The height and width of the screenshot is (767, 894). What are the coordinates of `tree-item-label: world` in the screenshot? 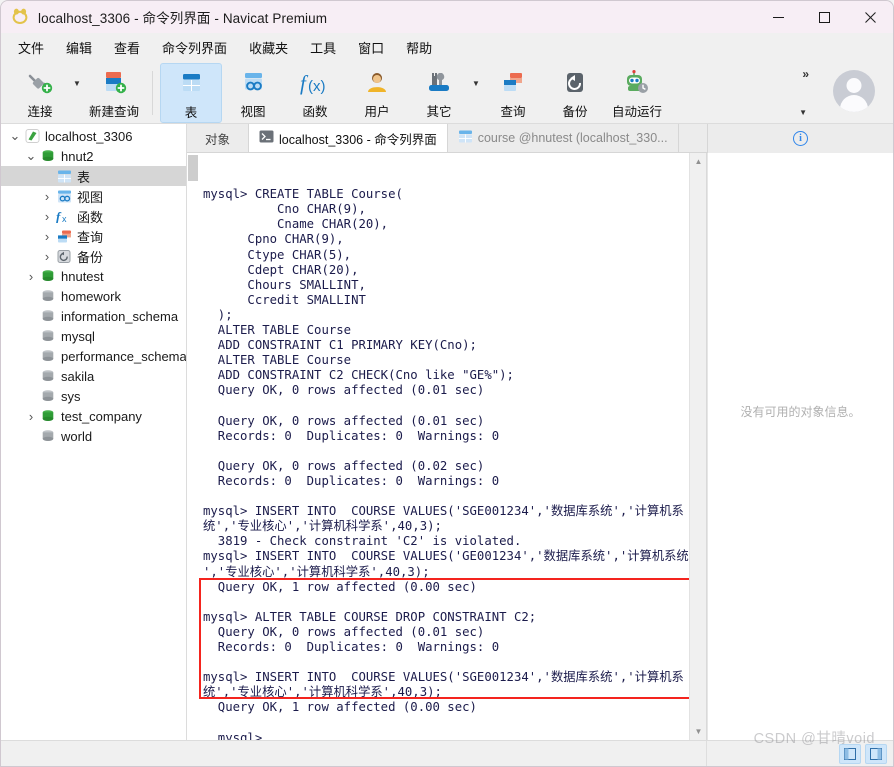 It's located at (77, 436).